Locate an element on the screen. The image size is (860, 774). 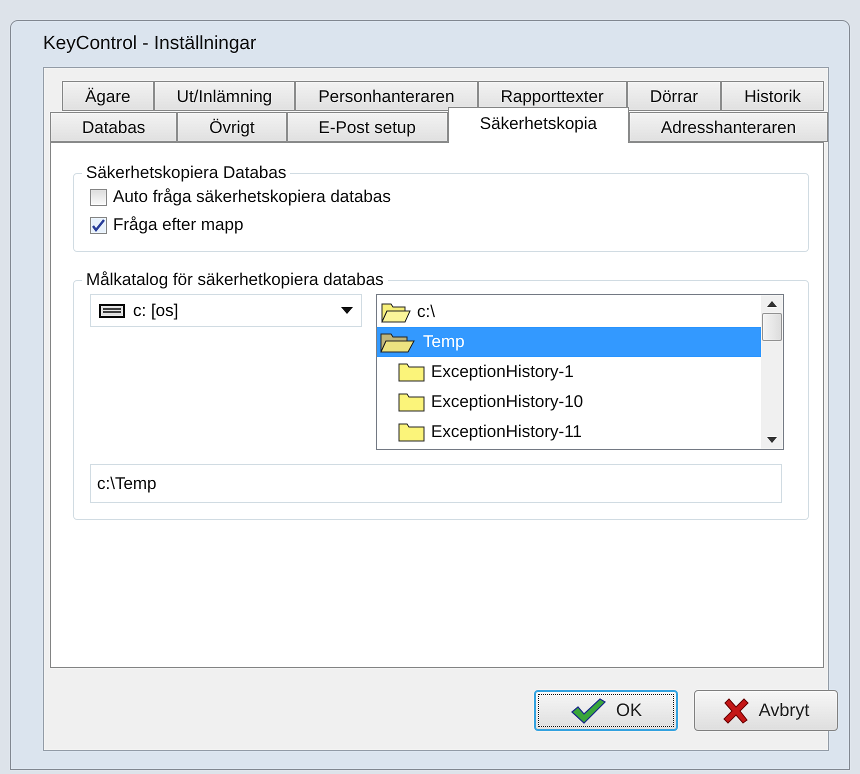
tab: Adresshanteraren is located at coordinates (728, 127).